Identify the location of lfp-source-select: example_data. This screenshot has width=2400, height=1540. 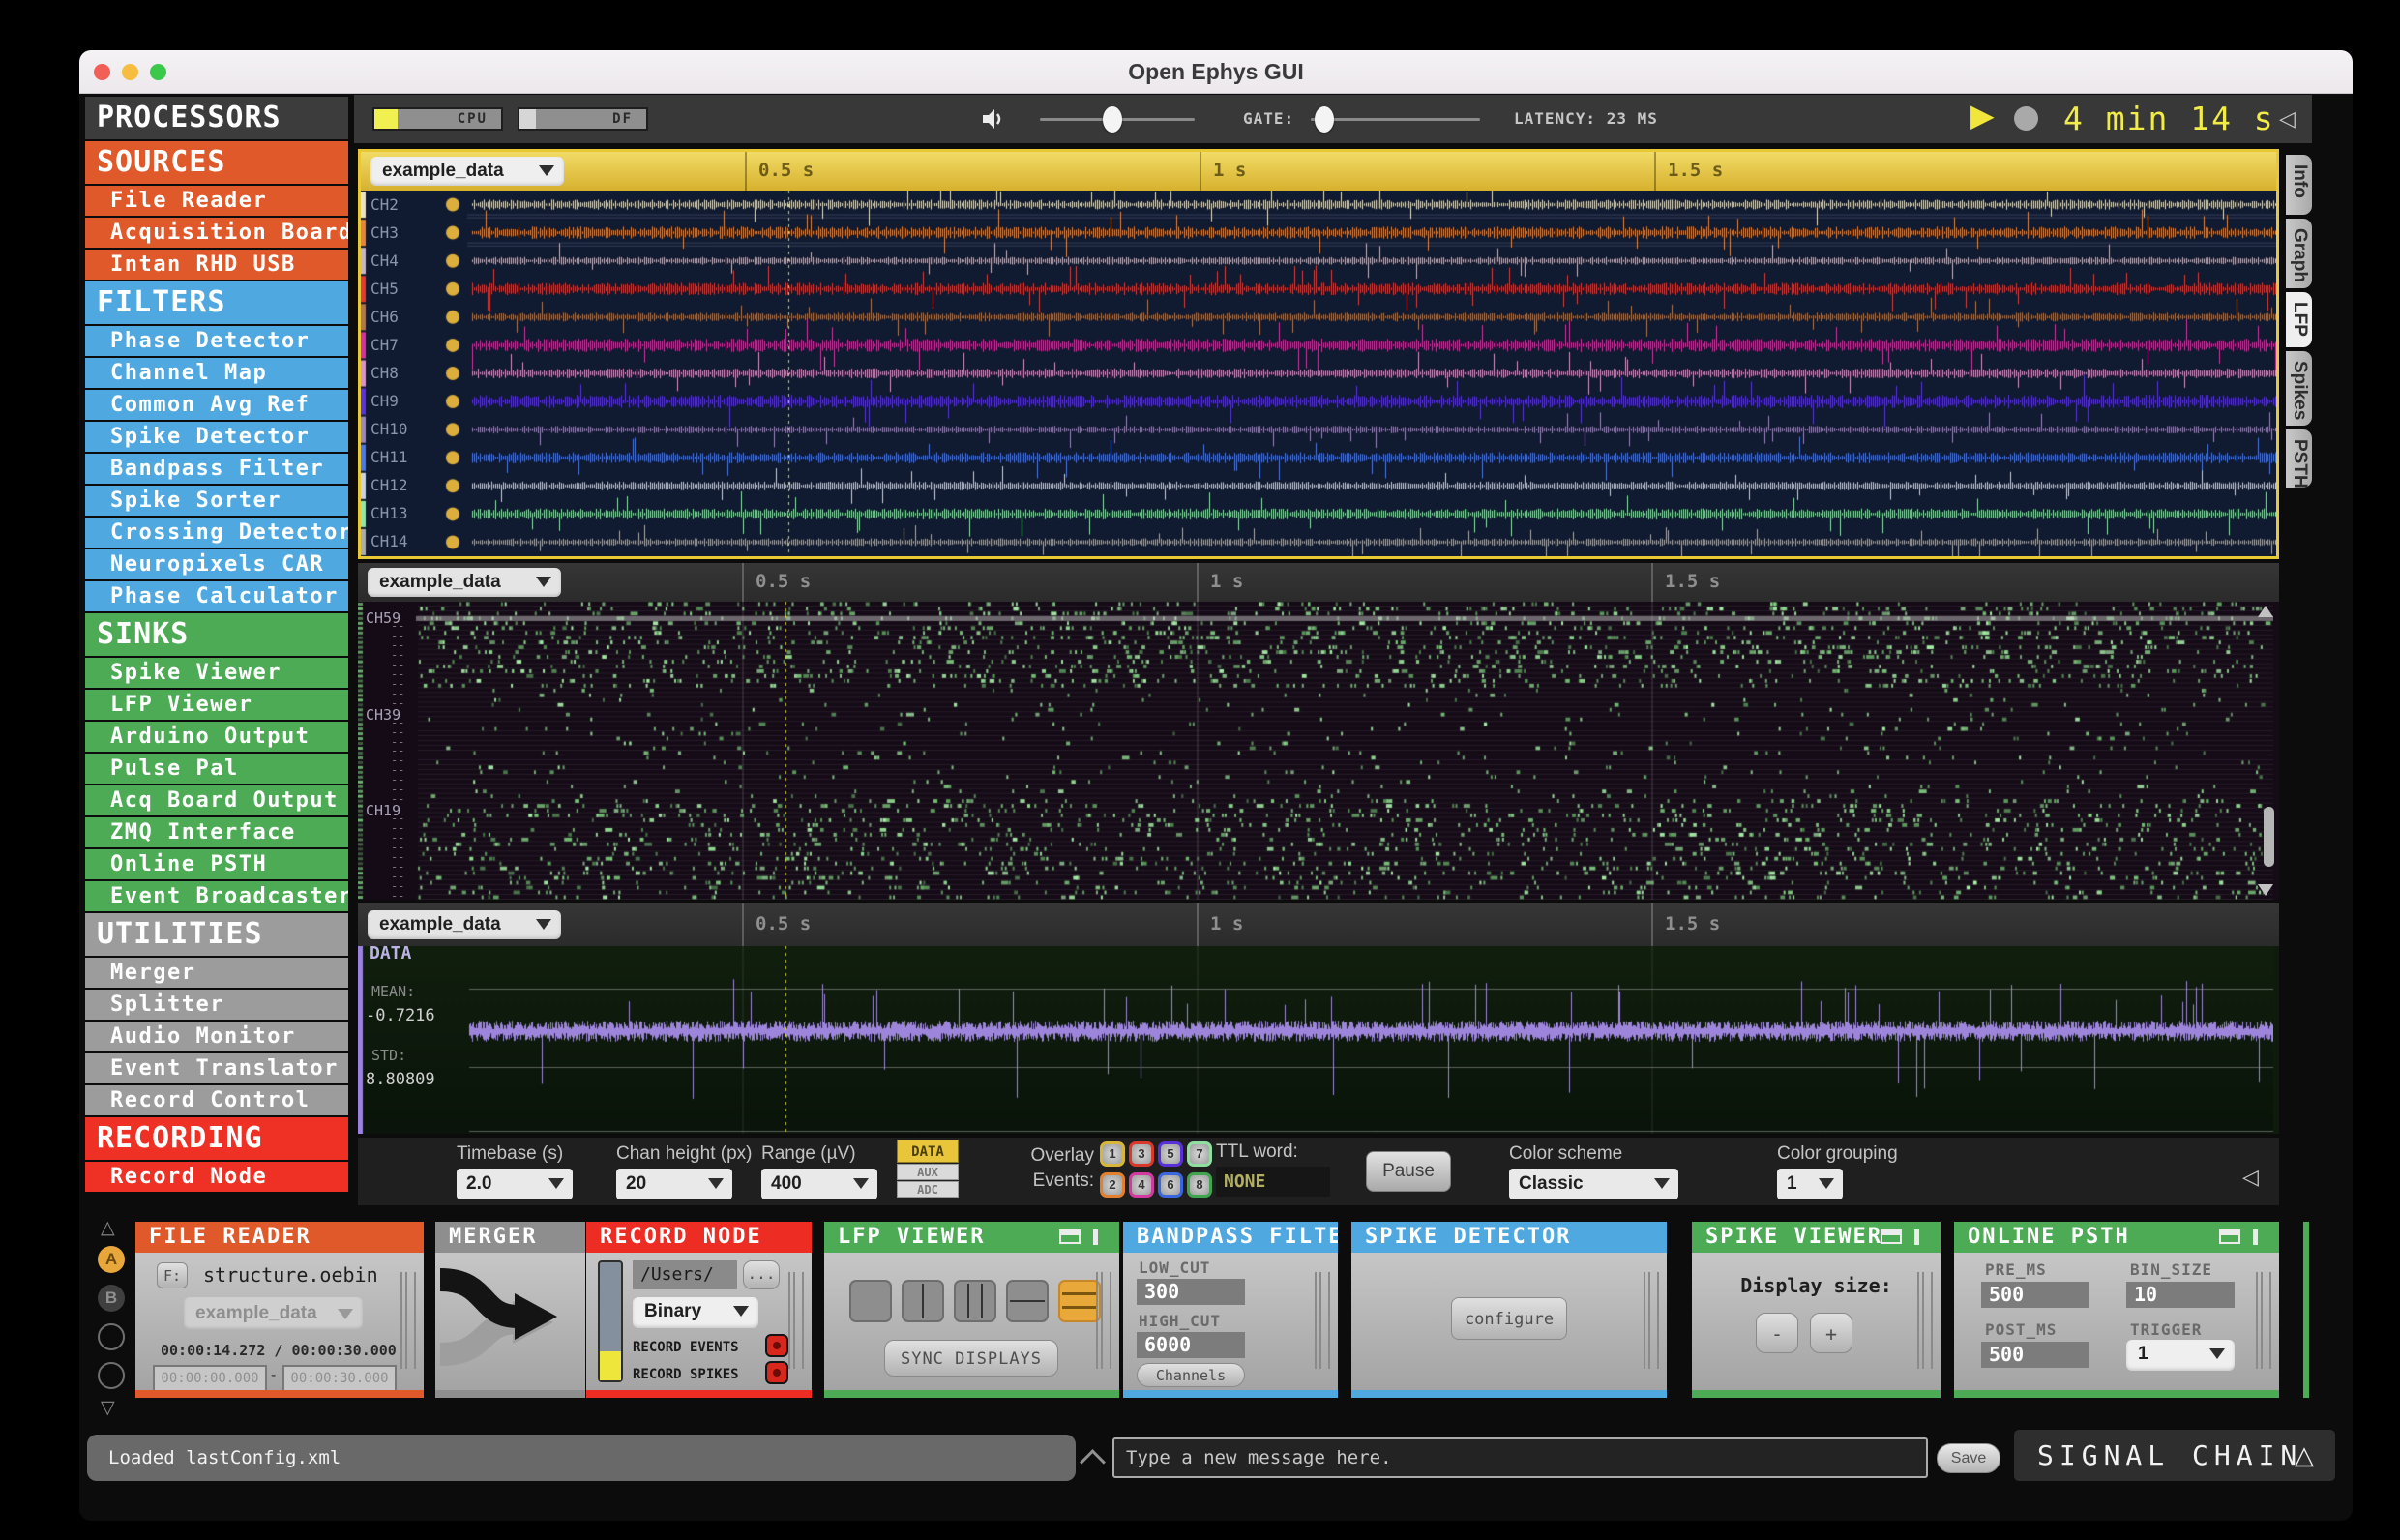
(467, 171).